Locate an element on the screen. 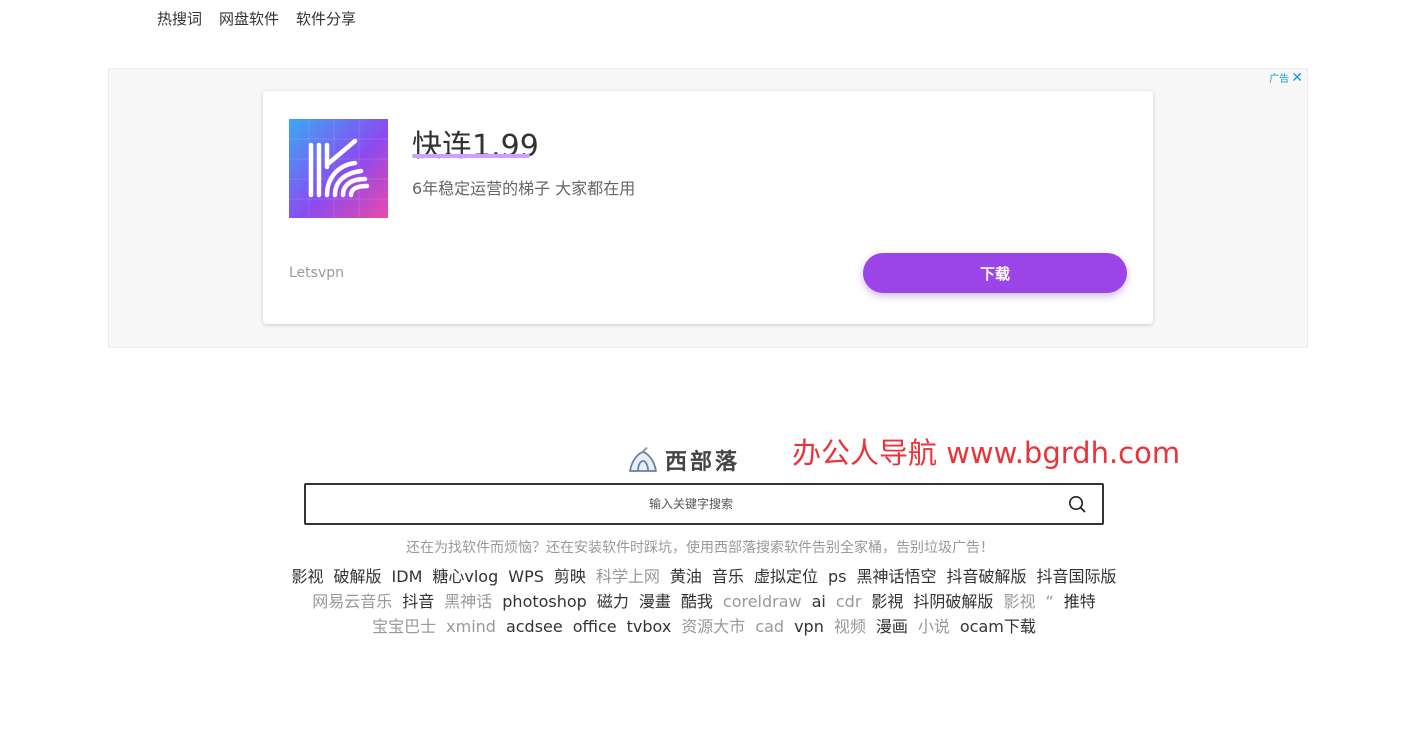  letsvpn-logo-icon is located at coordinates (338, 168).